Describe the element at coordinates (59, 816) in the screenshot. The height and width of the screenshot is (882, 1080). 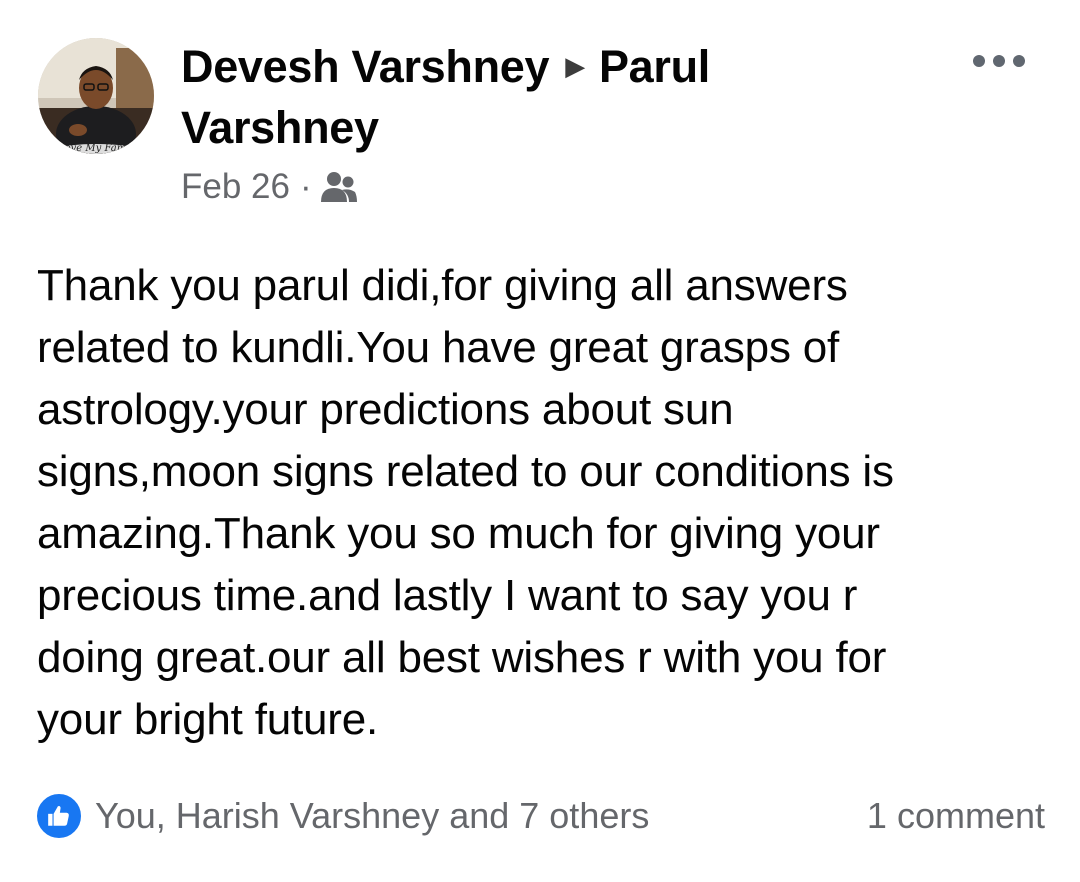
I see `thumbs-up-icon` at that location.